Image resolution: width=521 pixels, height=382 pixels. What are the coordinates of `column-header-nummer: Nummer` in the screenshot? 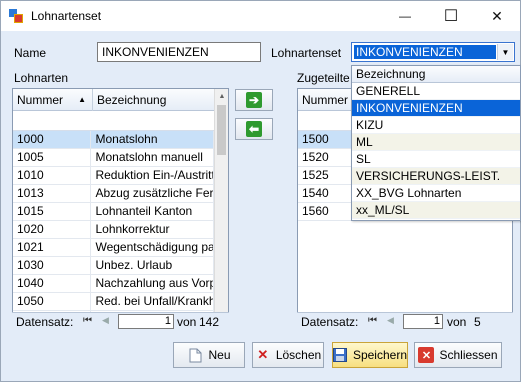 It's located at (328, 100).